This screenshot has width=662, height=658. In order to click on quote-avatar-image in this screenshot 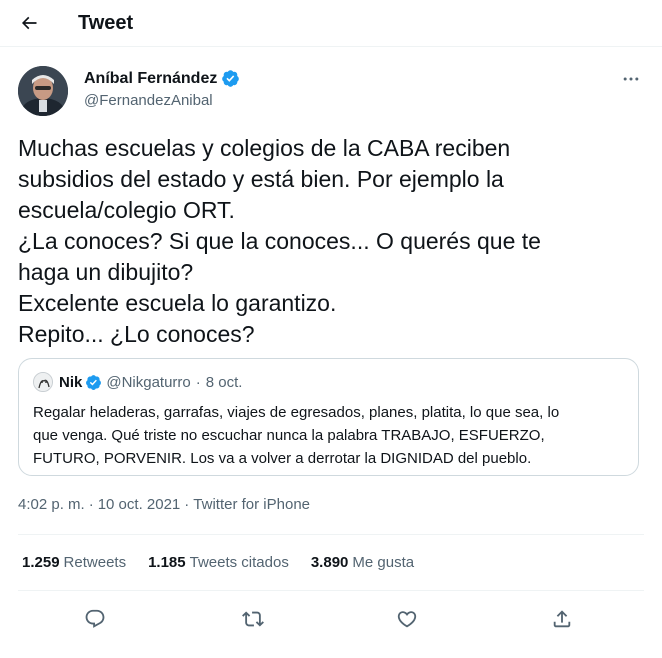, I will do `click(43, 382)`.